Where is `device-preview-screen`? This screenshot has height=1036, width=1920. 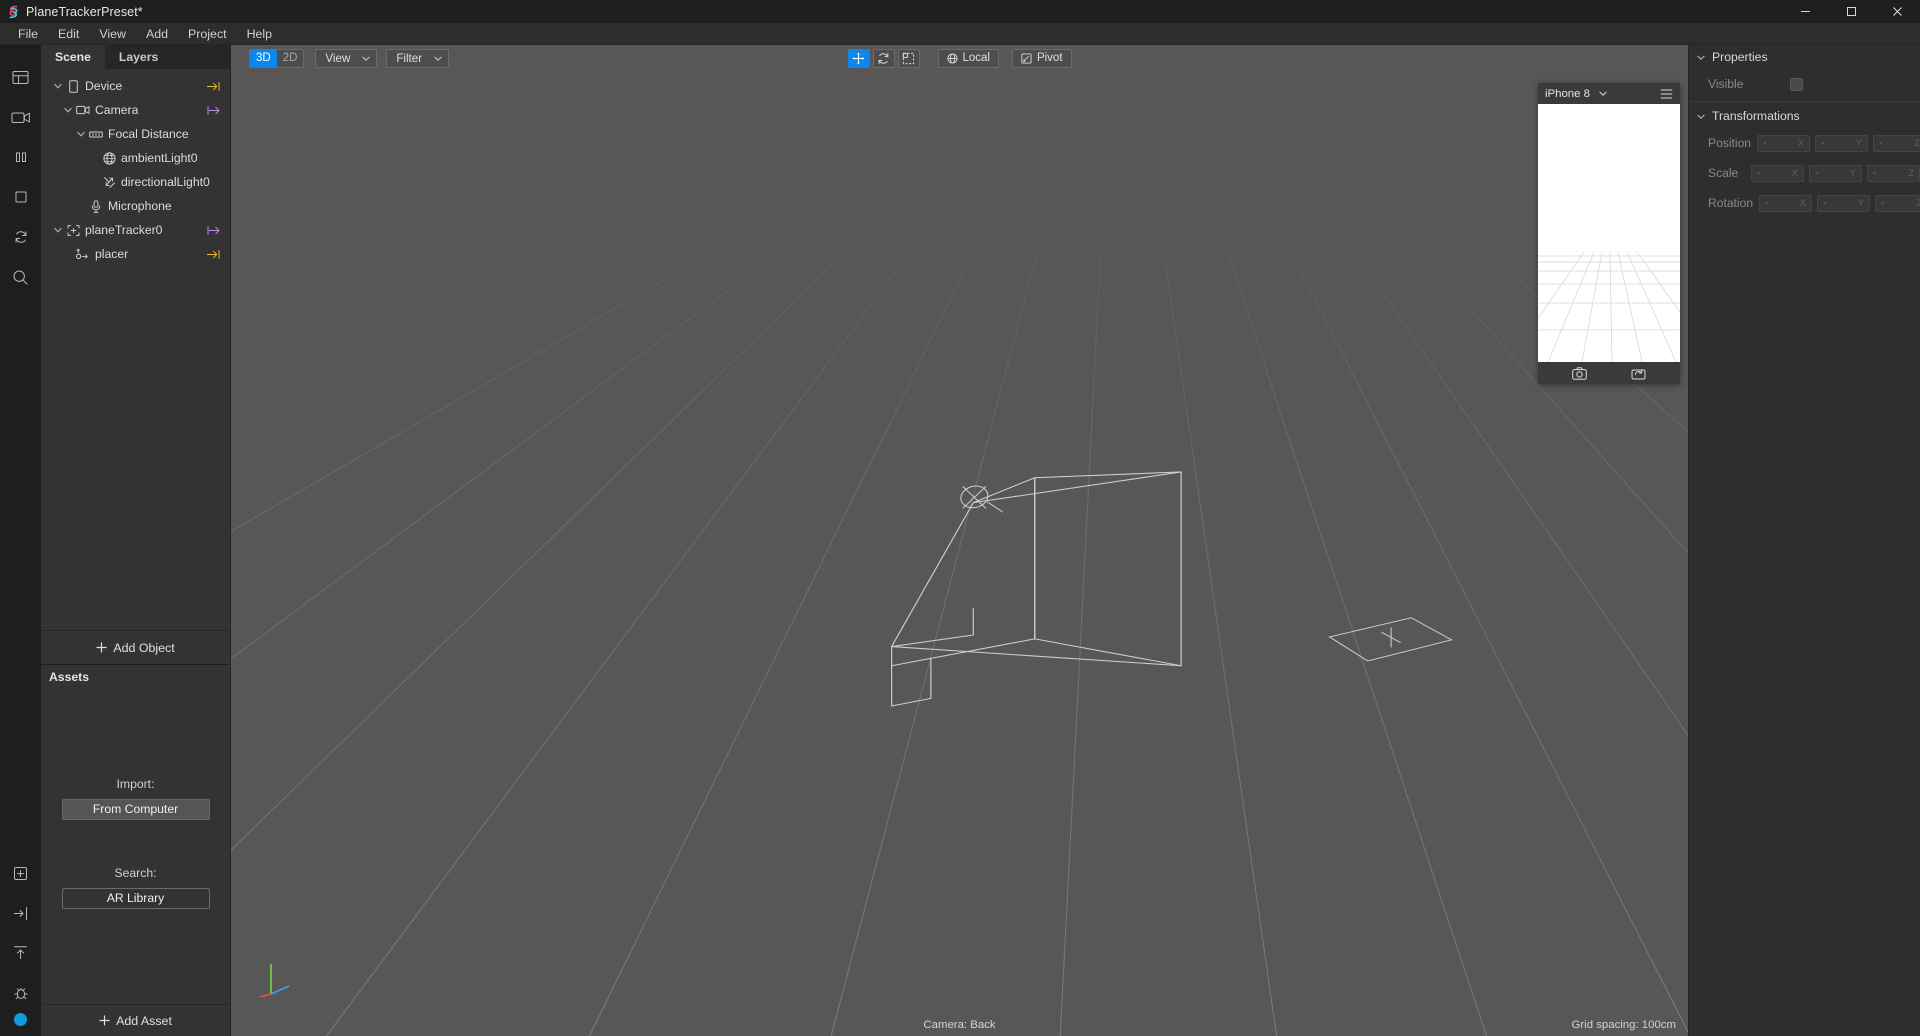 device-preview-screen is located at coordinates (1609, 233).